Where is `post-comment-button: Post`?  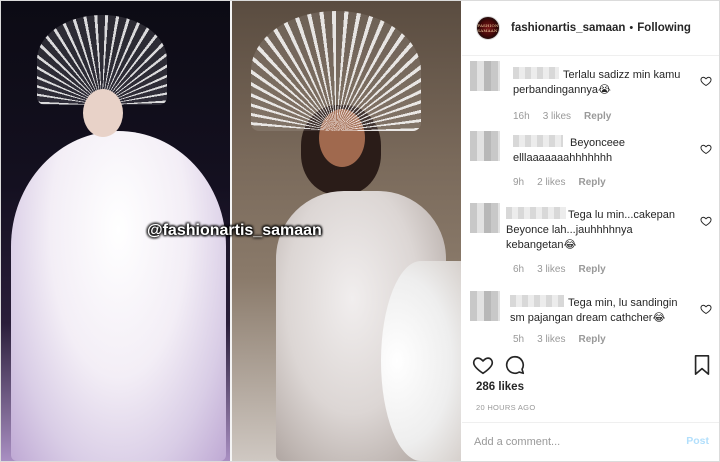 post-comment-button: Post is located at coordinates (697, 441).